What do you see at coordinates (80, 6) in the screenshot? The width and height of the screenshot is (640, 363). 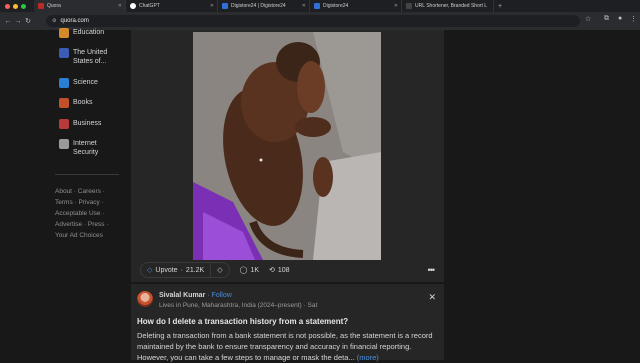 I see `tab-quora: Quora ✕` at bounding box center [80, 6].